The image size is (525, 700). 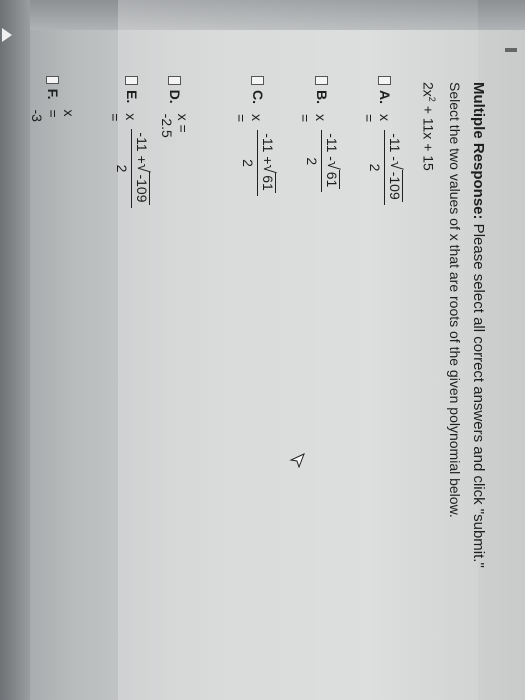 I want to click on option-a-fraction: -11 - √ -109 2, so click(x=385, y=167).